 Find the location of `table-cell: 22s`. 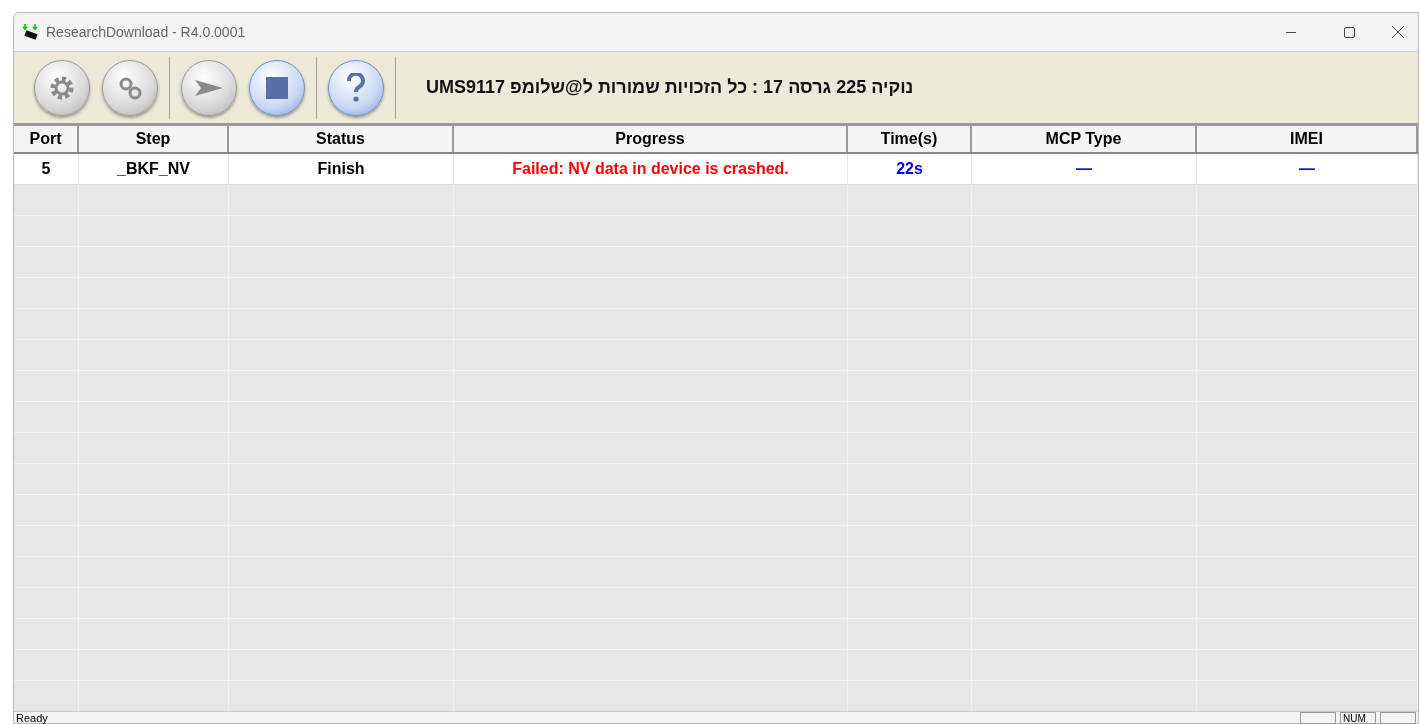

table-cell: 22s is located at coordinates (910, 169).